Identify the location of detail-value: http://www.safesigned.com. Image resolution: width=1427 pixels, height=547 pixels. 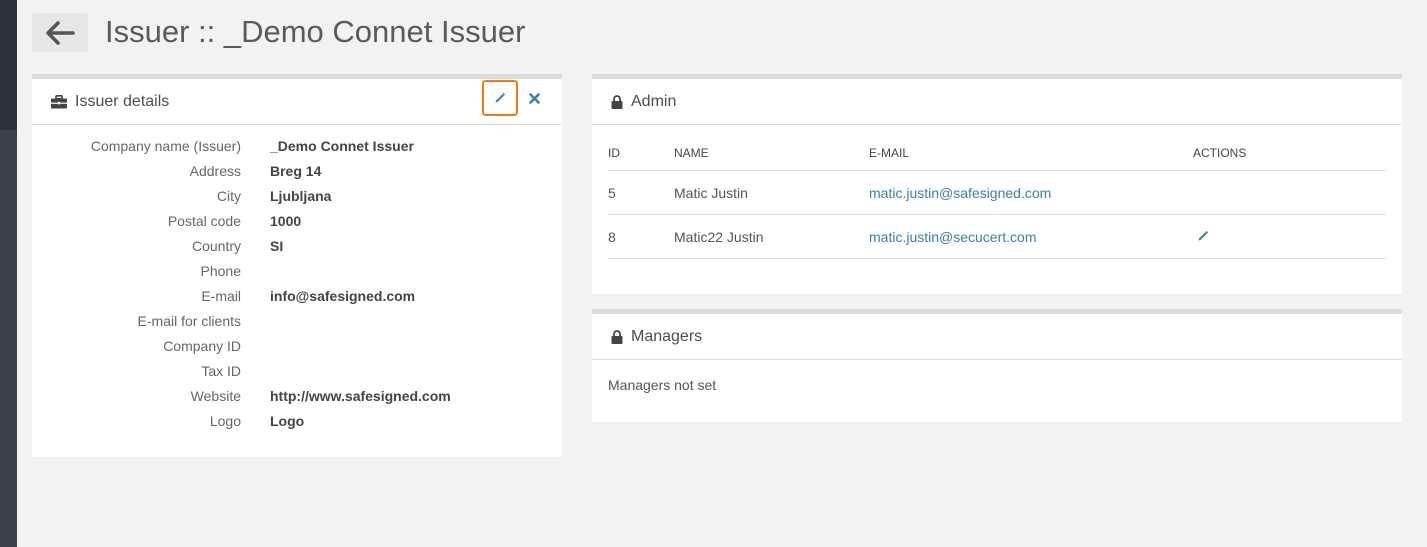
(360, 395).